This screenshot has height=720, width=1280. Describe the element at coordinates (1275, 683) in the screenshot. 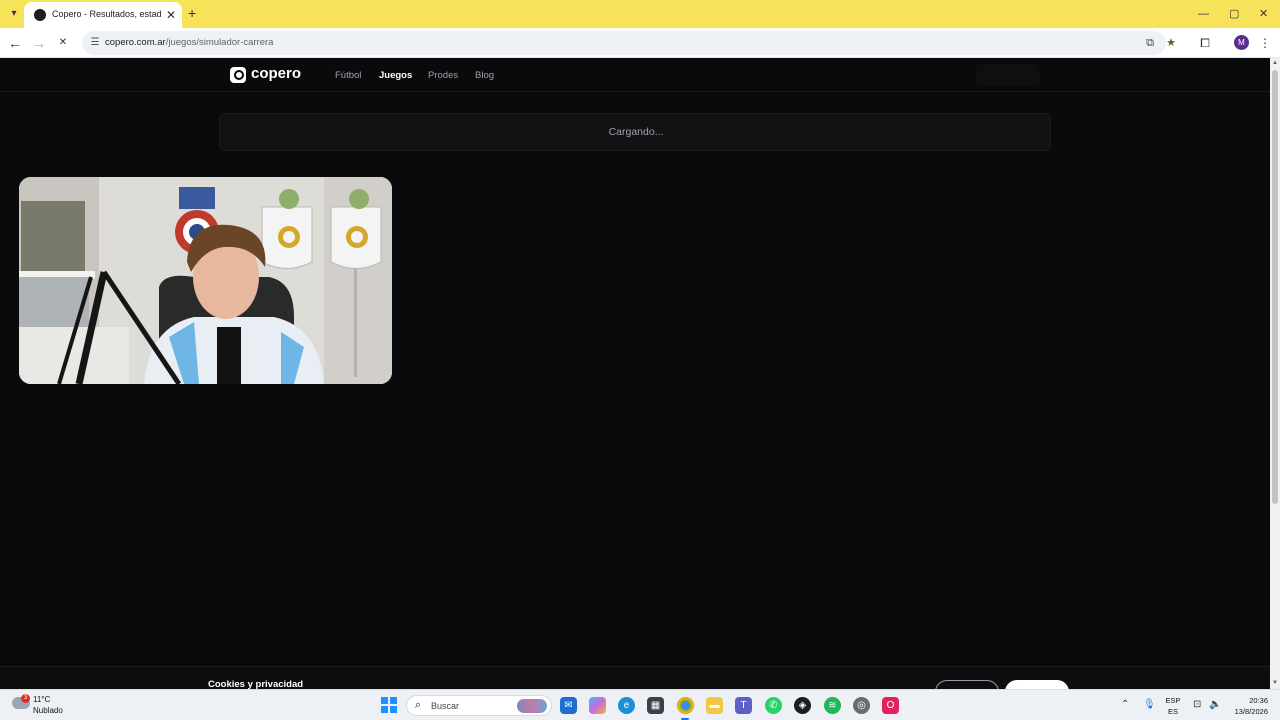

I see `scroll-down-icon: ▼` at that location.